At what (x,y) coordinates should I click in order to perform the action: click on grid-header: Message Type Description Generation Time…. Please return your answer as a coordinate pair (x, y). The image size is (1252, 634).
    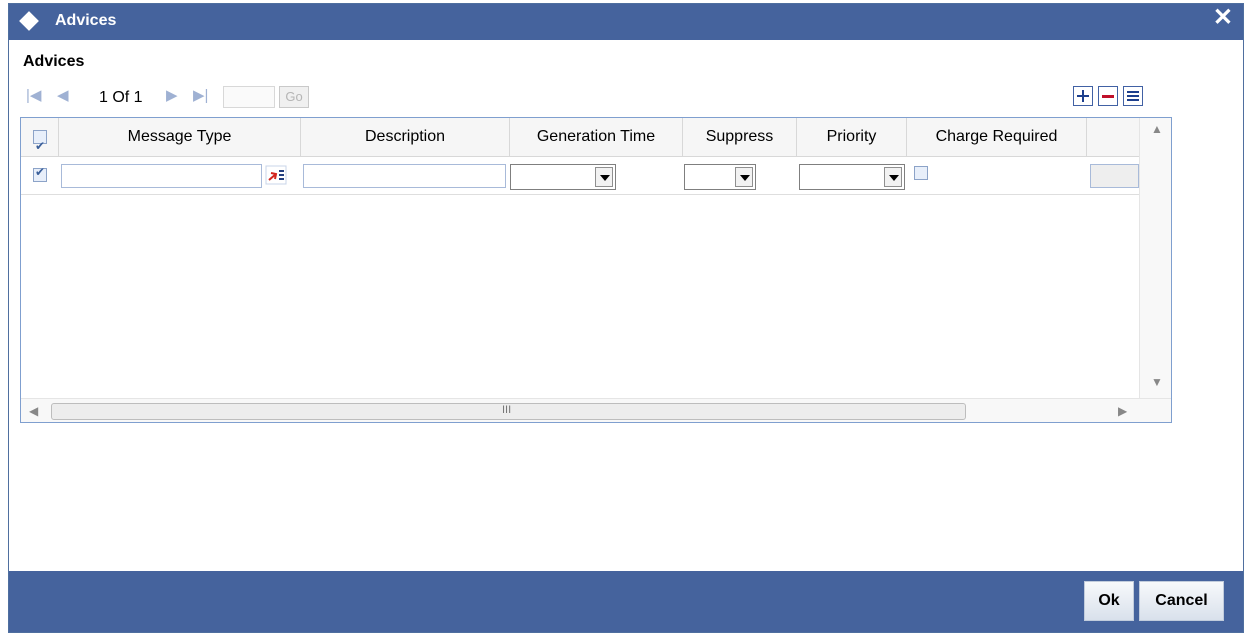
    Looking at the image, I should click on (580, 141).